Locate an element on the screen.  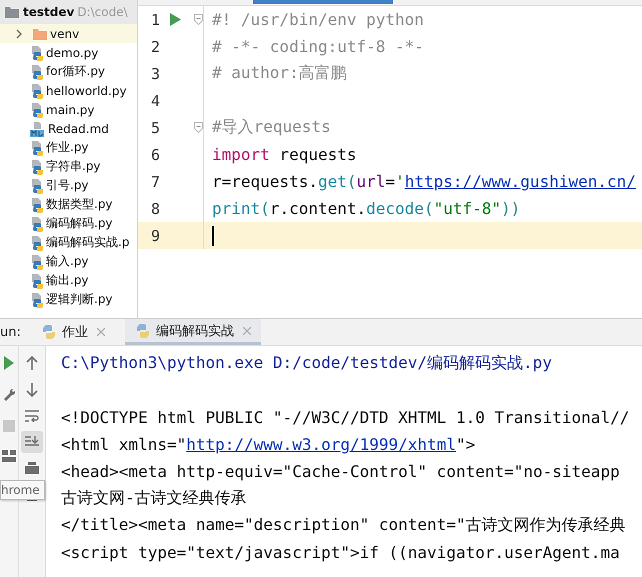
code-text: requests is located at coordinates (317, 154).